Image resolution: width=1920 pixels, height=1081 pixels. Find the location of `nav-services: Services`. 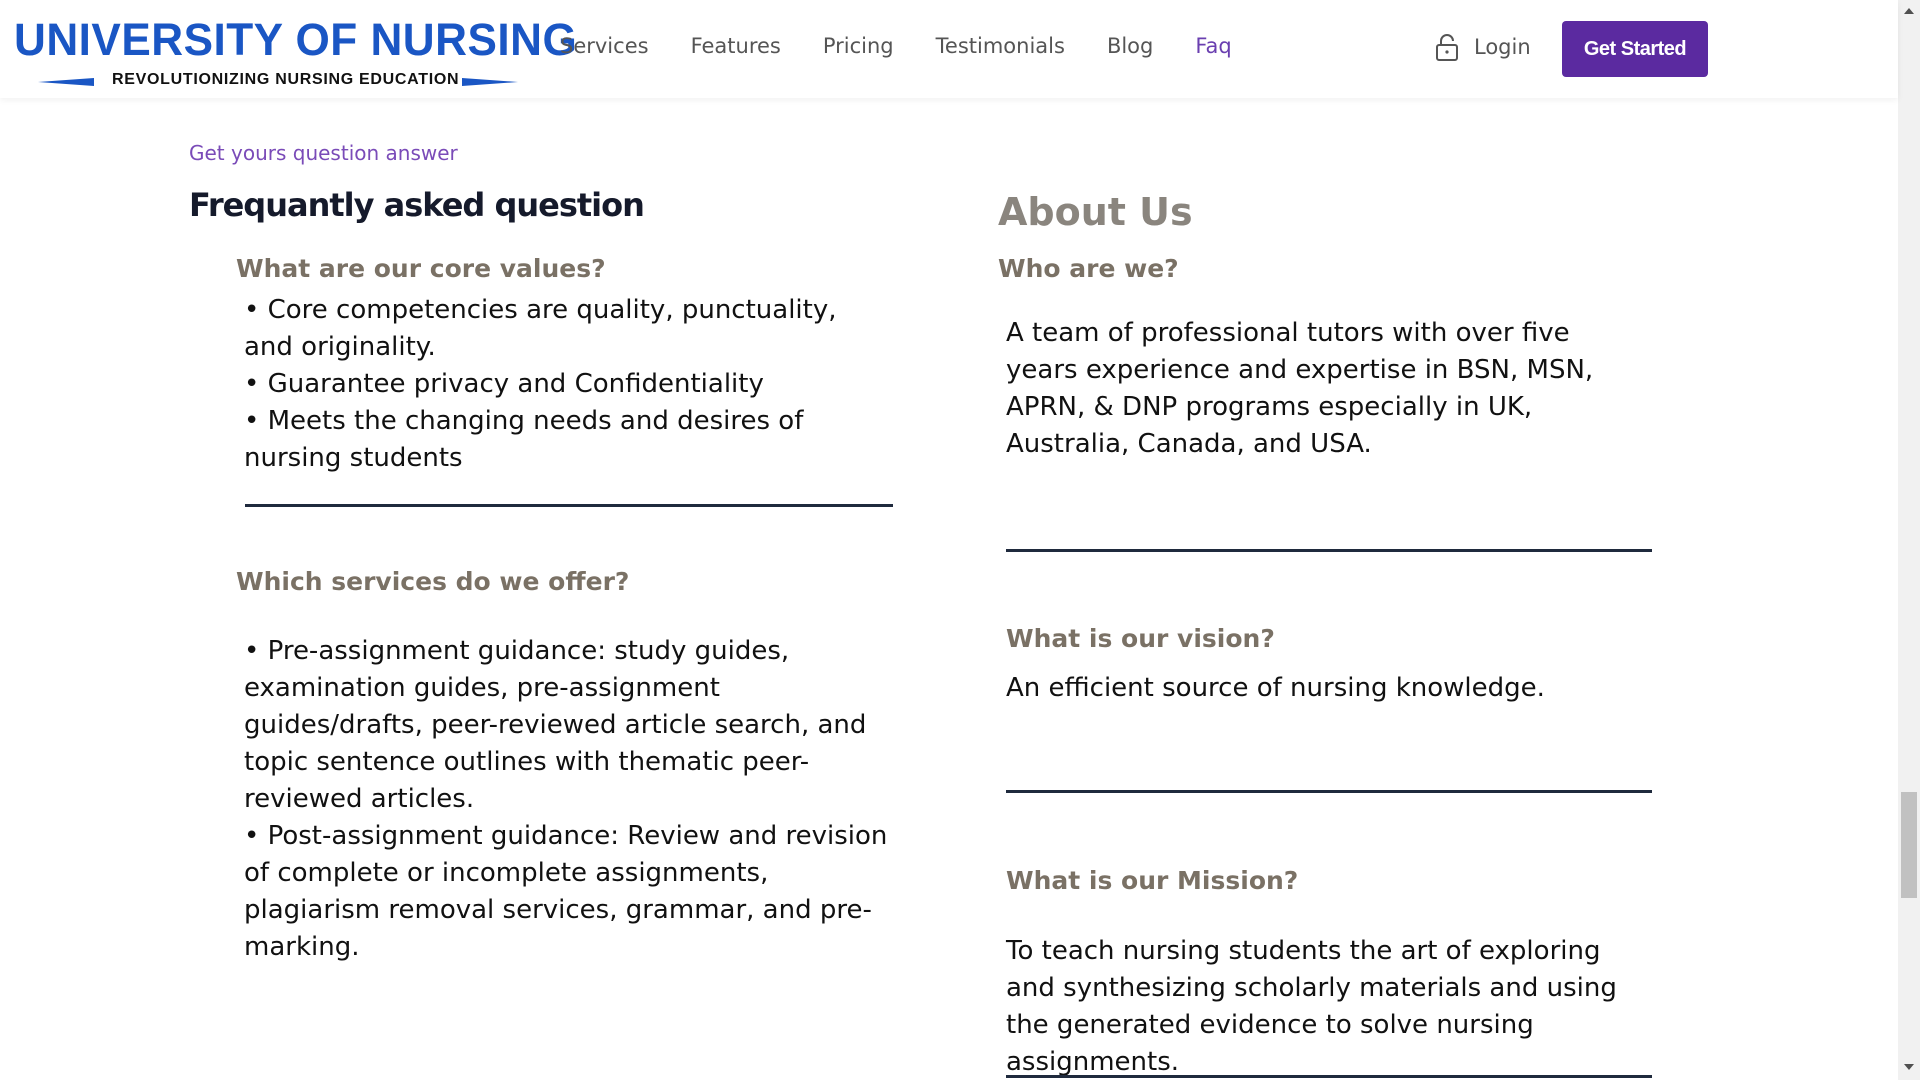

nav-services: Services is located at coordinates (604, 46).